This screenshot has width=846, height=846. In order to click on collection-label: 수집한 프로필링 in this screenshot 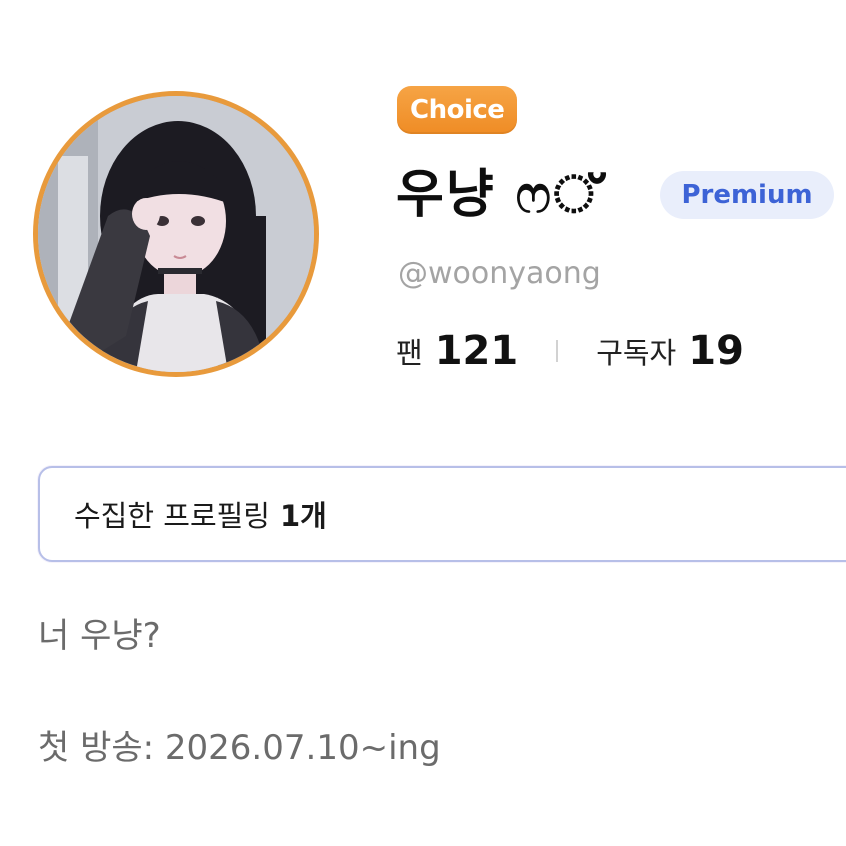, I will do `click(172, 516)`.